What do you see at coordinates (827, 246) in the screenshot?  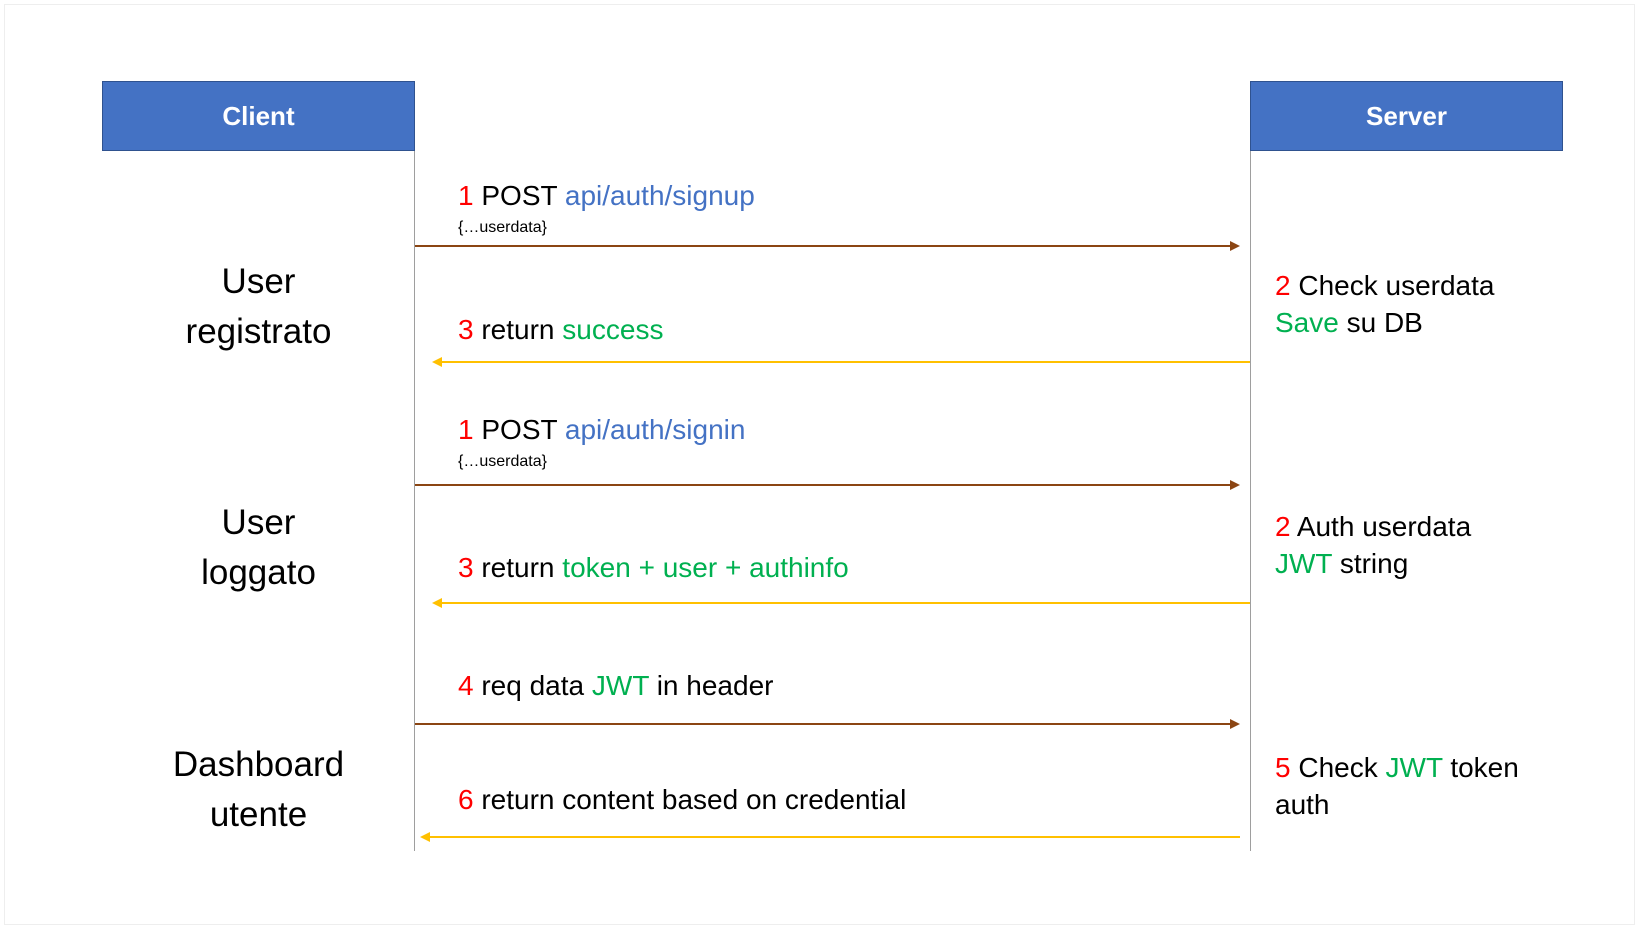 I see `request-arrow-signup` at bounding box center [827, 246].